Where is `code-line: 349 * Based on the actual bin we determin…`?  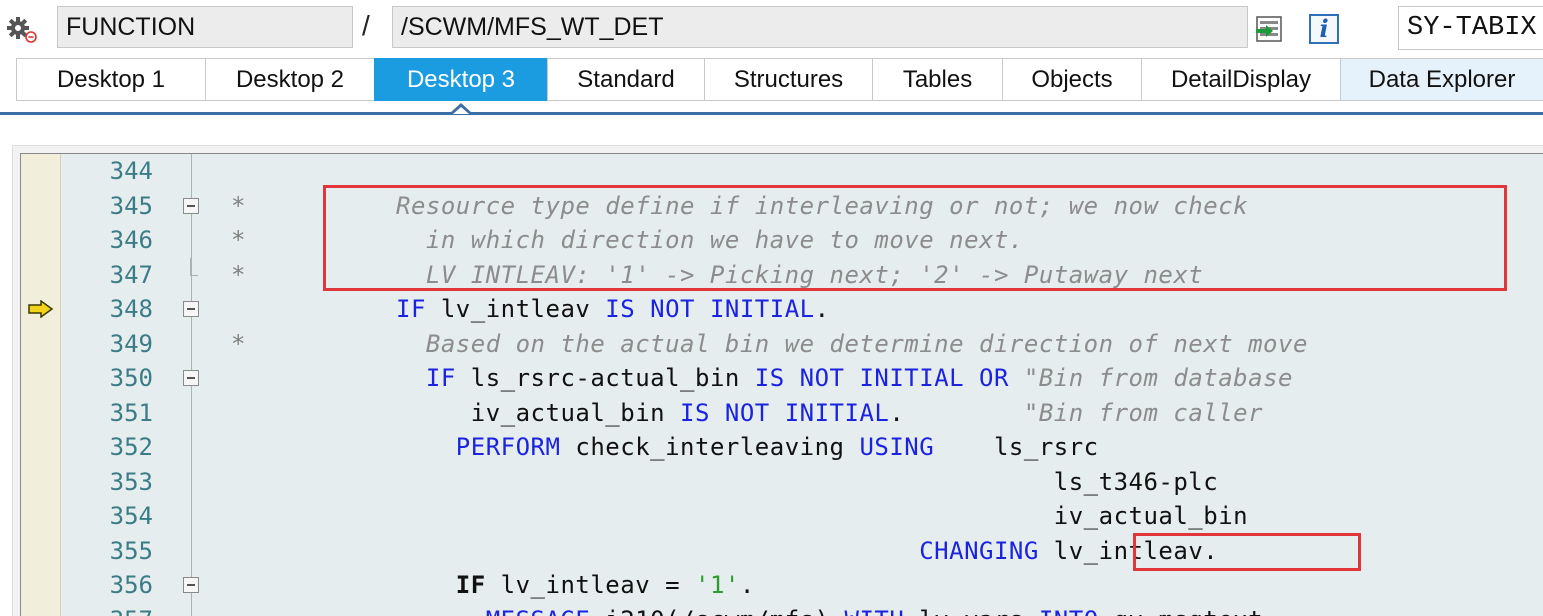
code-line: 349 * Based on the actual bin we determin… is located at coordinates (782, 344).